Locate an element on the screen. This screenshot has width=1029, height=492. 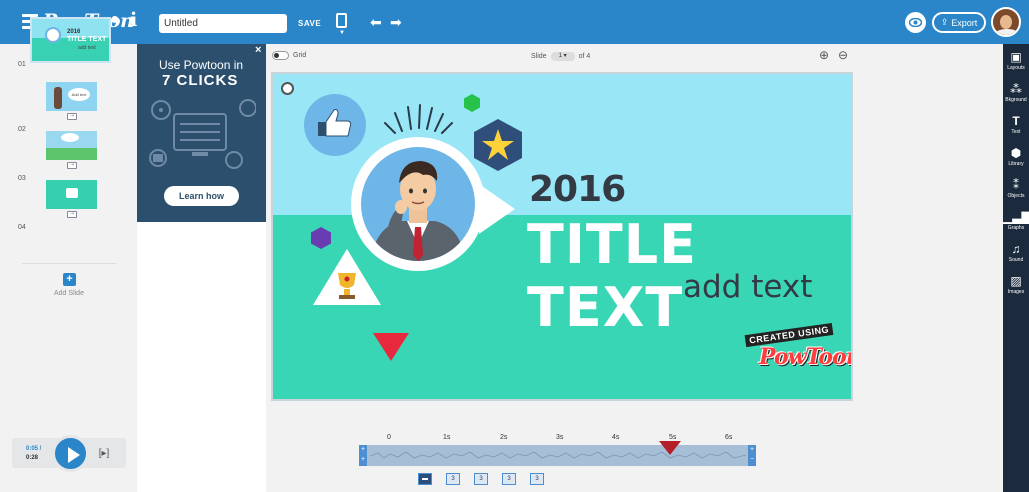
preview-eye-icon is located at coordinates (915, 22).